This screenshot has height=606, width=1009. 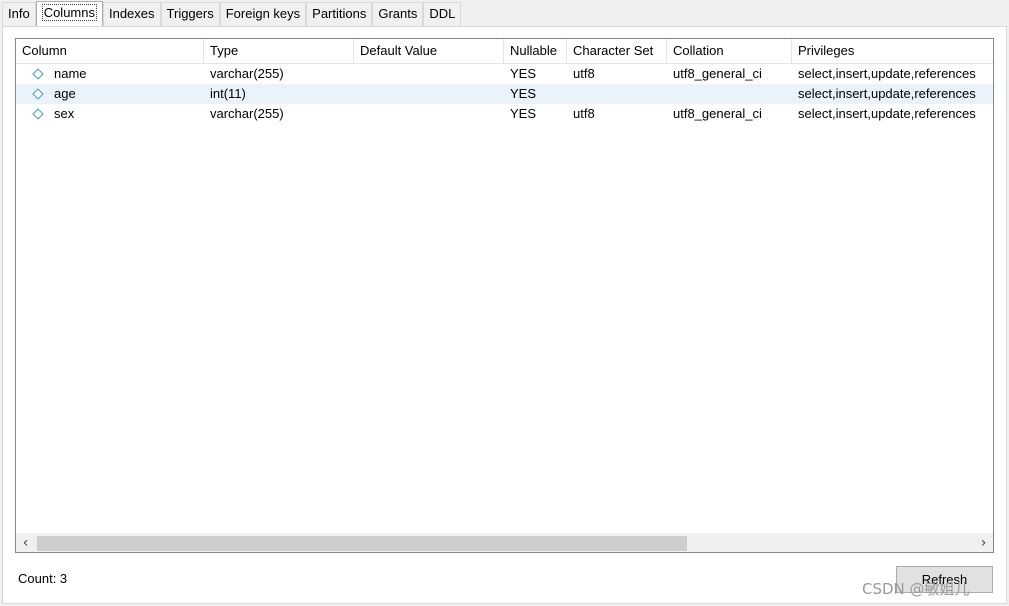 I want to click on horizontal-scrollbar: ‹ ›, so click(x=504, y=542).